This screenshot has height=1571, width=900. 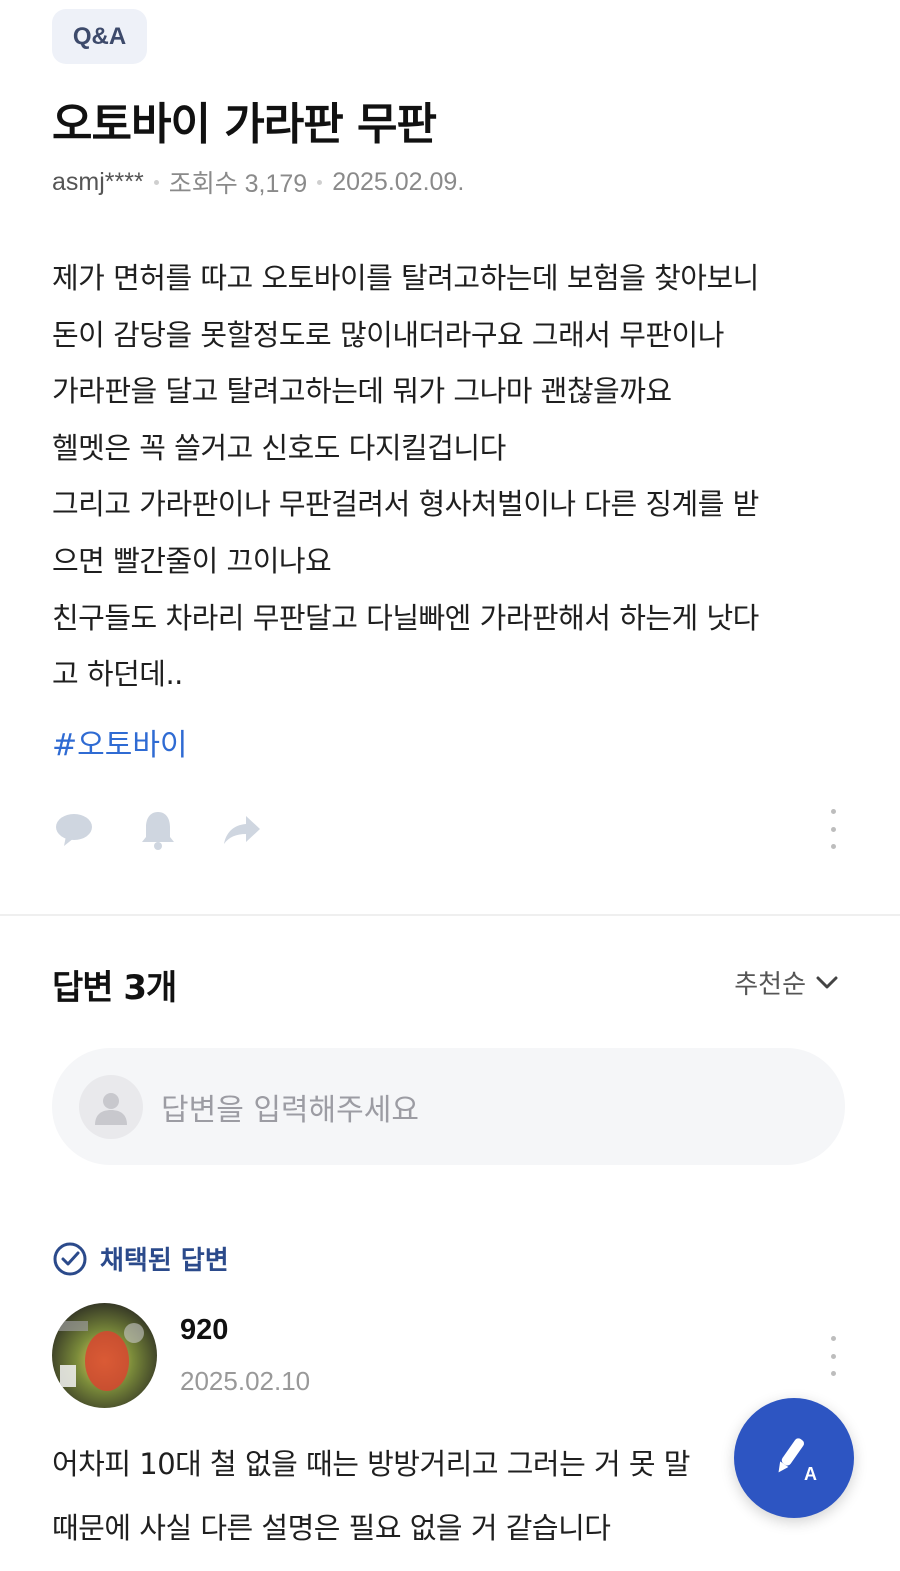 I want to click on post-meta: asmj**** 조회수 3,179 2025.02.09., so click(x=258, y=182).